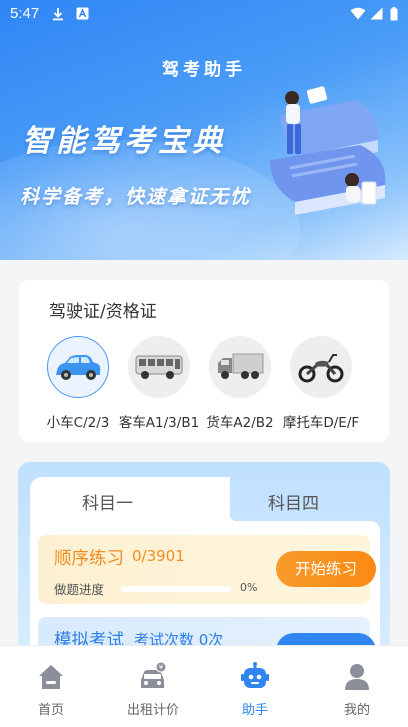 This screenshot has width=408, height=727. I want to click on car-icon, so click(78, 367).